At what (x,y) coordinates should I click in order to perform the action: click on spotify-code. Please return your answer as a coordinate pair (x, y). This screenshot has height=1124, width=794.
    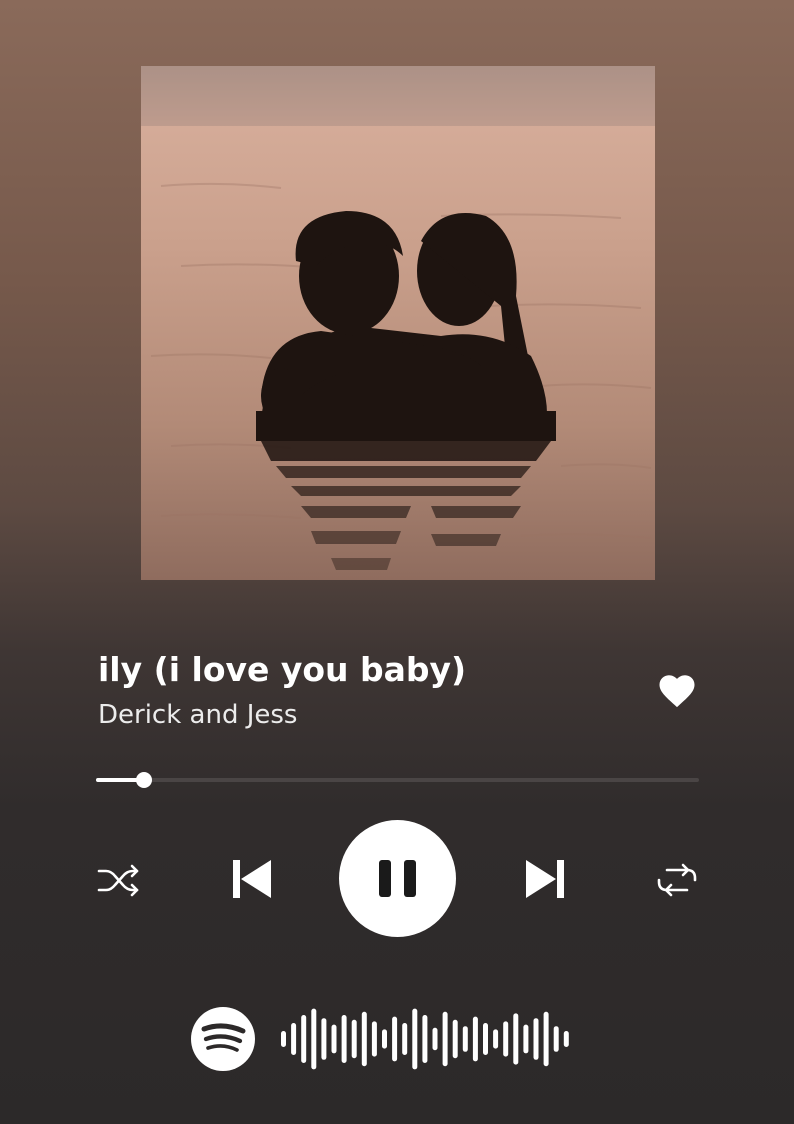
    Looking at the image, I should click on (390, 1039).